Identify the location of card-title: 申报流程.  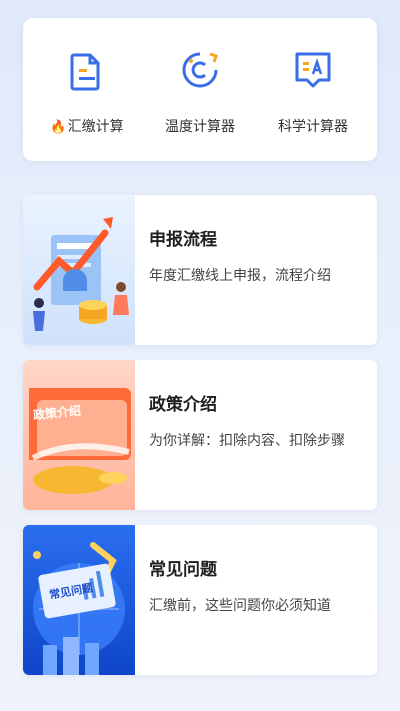
(183, 240).